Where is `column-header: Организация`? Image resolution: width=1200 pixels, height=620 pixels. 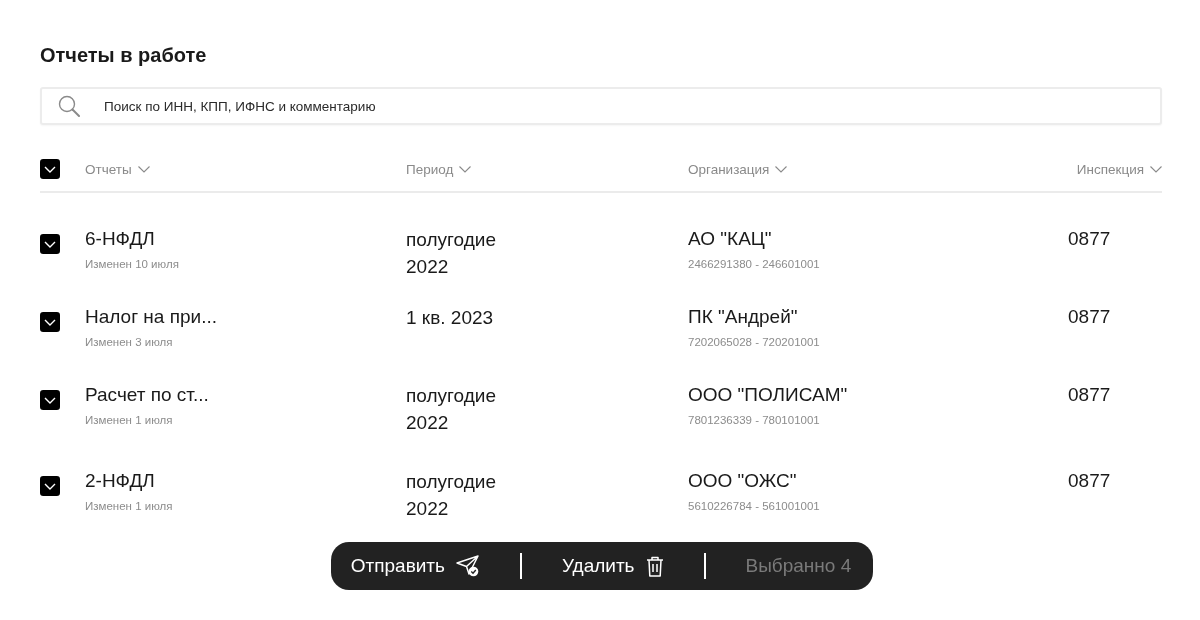
column-header: Организация is located at coordinates (738, 169).